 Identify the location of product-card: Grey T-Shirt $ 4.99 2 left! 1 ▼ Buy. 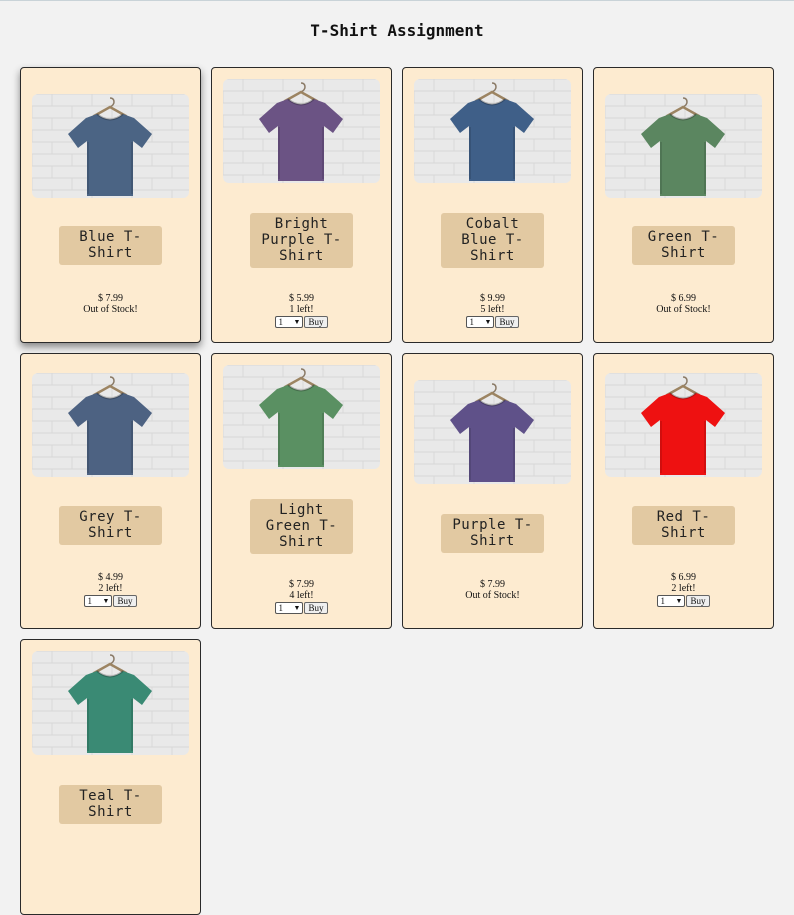
(110, 491).